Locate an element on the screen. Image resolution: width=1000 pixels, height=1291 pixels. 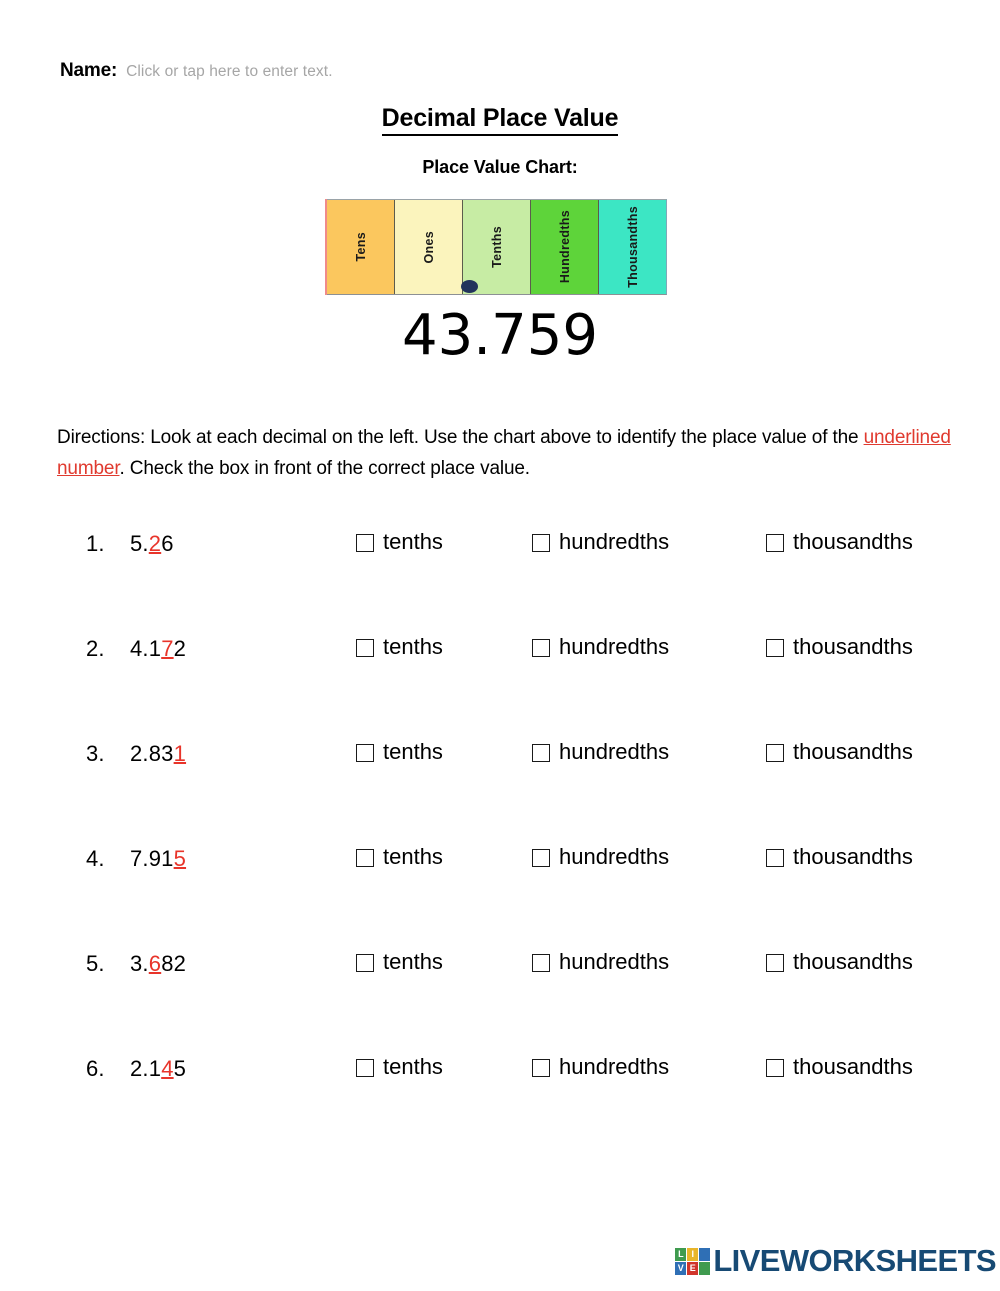
question-number: 4. is located at coordinates (102, 858).